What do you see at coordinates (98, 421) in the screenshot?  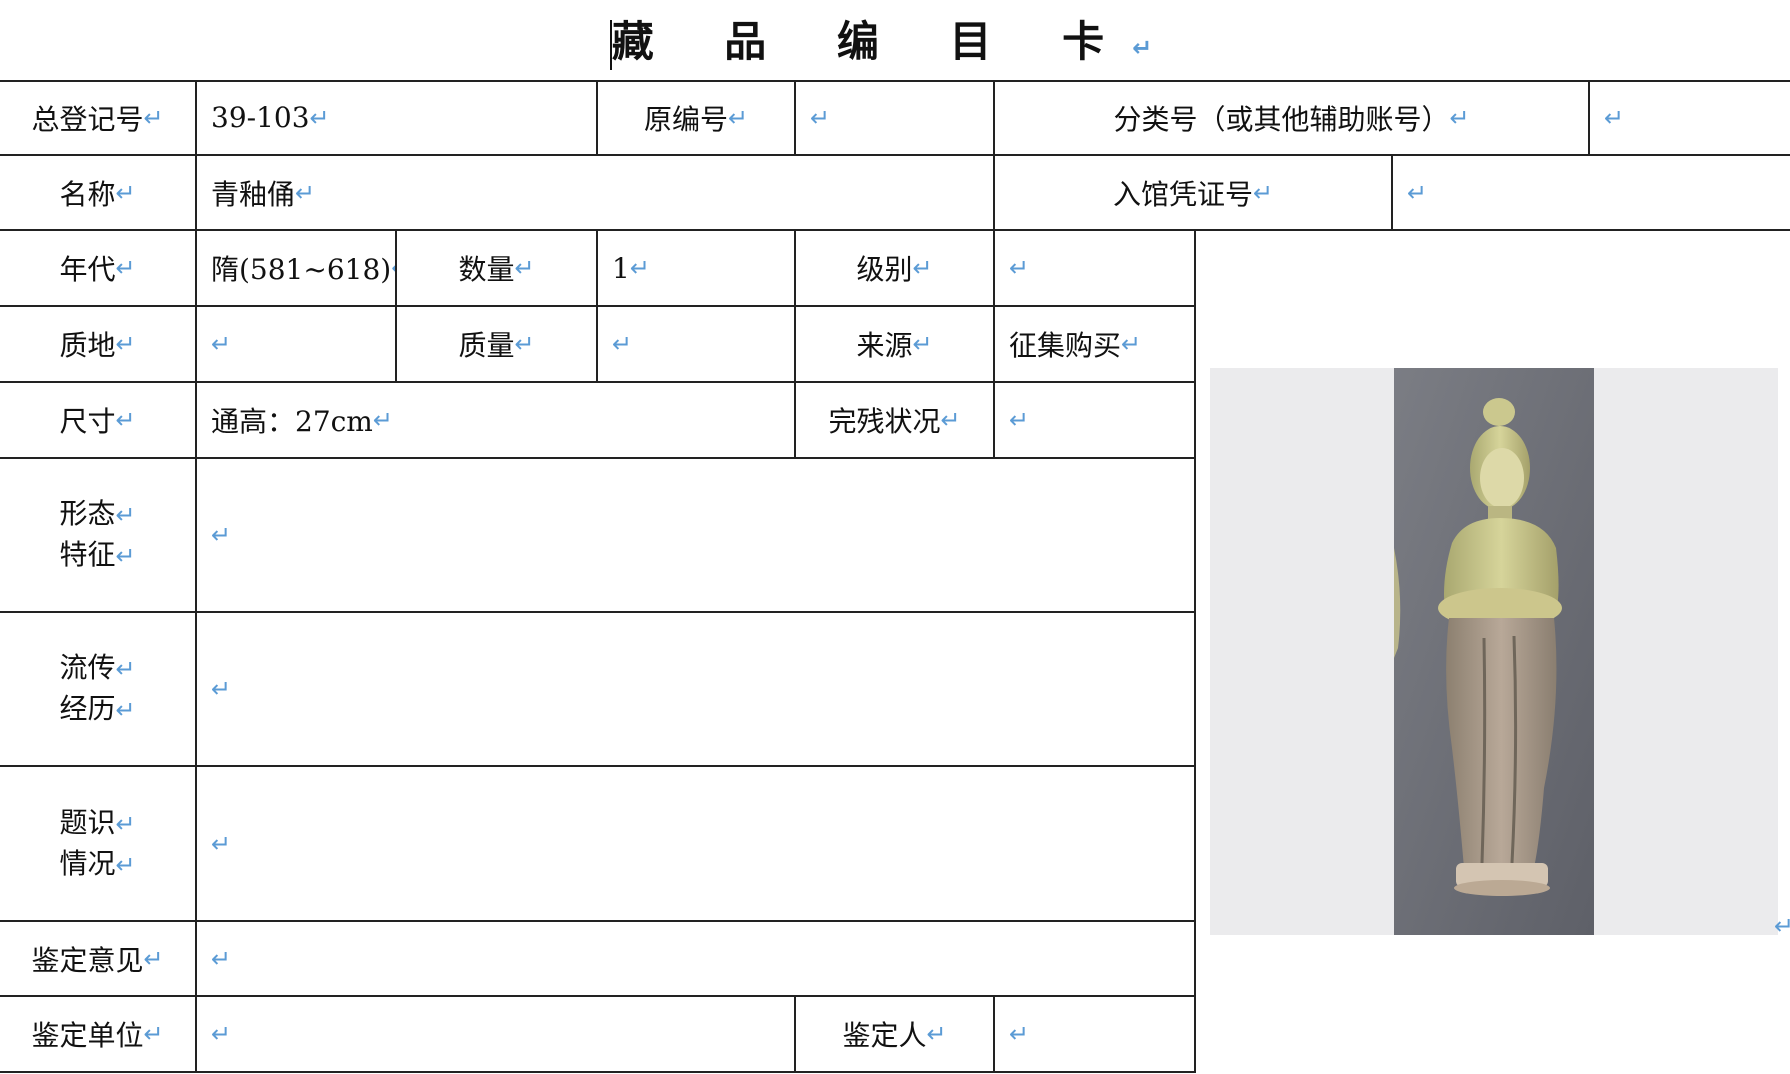 I see `size-label: 尺寸 ↵` at bounding box center [98, 421].